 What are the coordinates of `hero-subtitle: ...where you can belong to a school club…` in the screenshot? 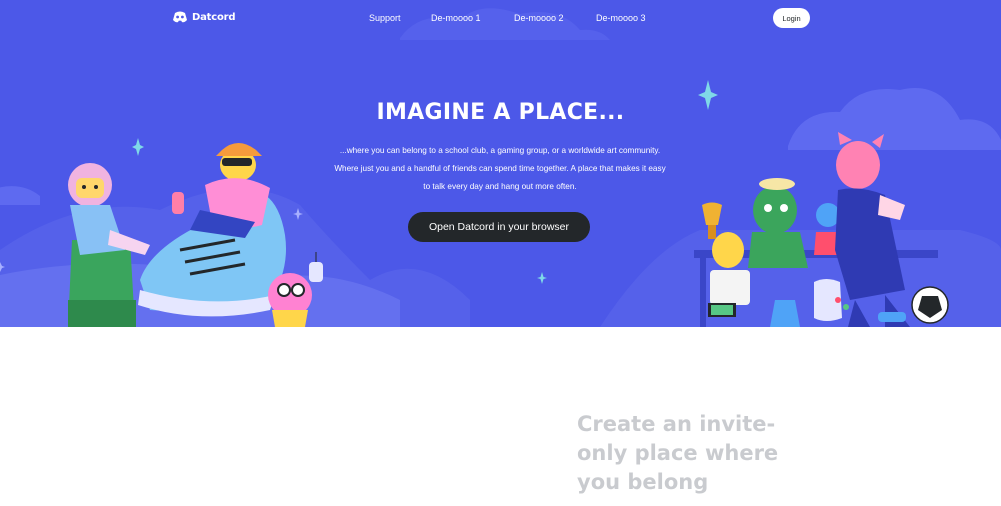 It's located at (500, 169).